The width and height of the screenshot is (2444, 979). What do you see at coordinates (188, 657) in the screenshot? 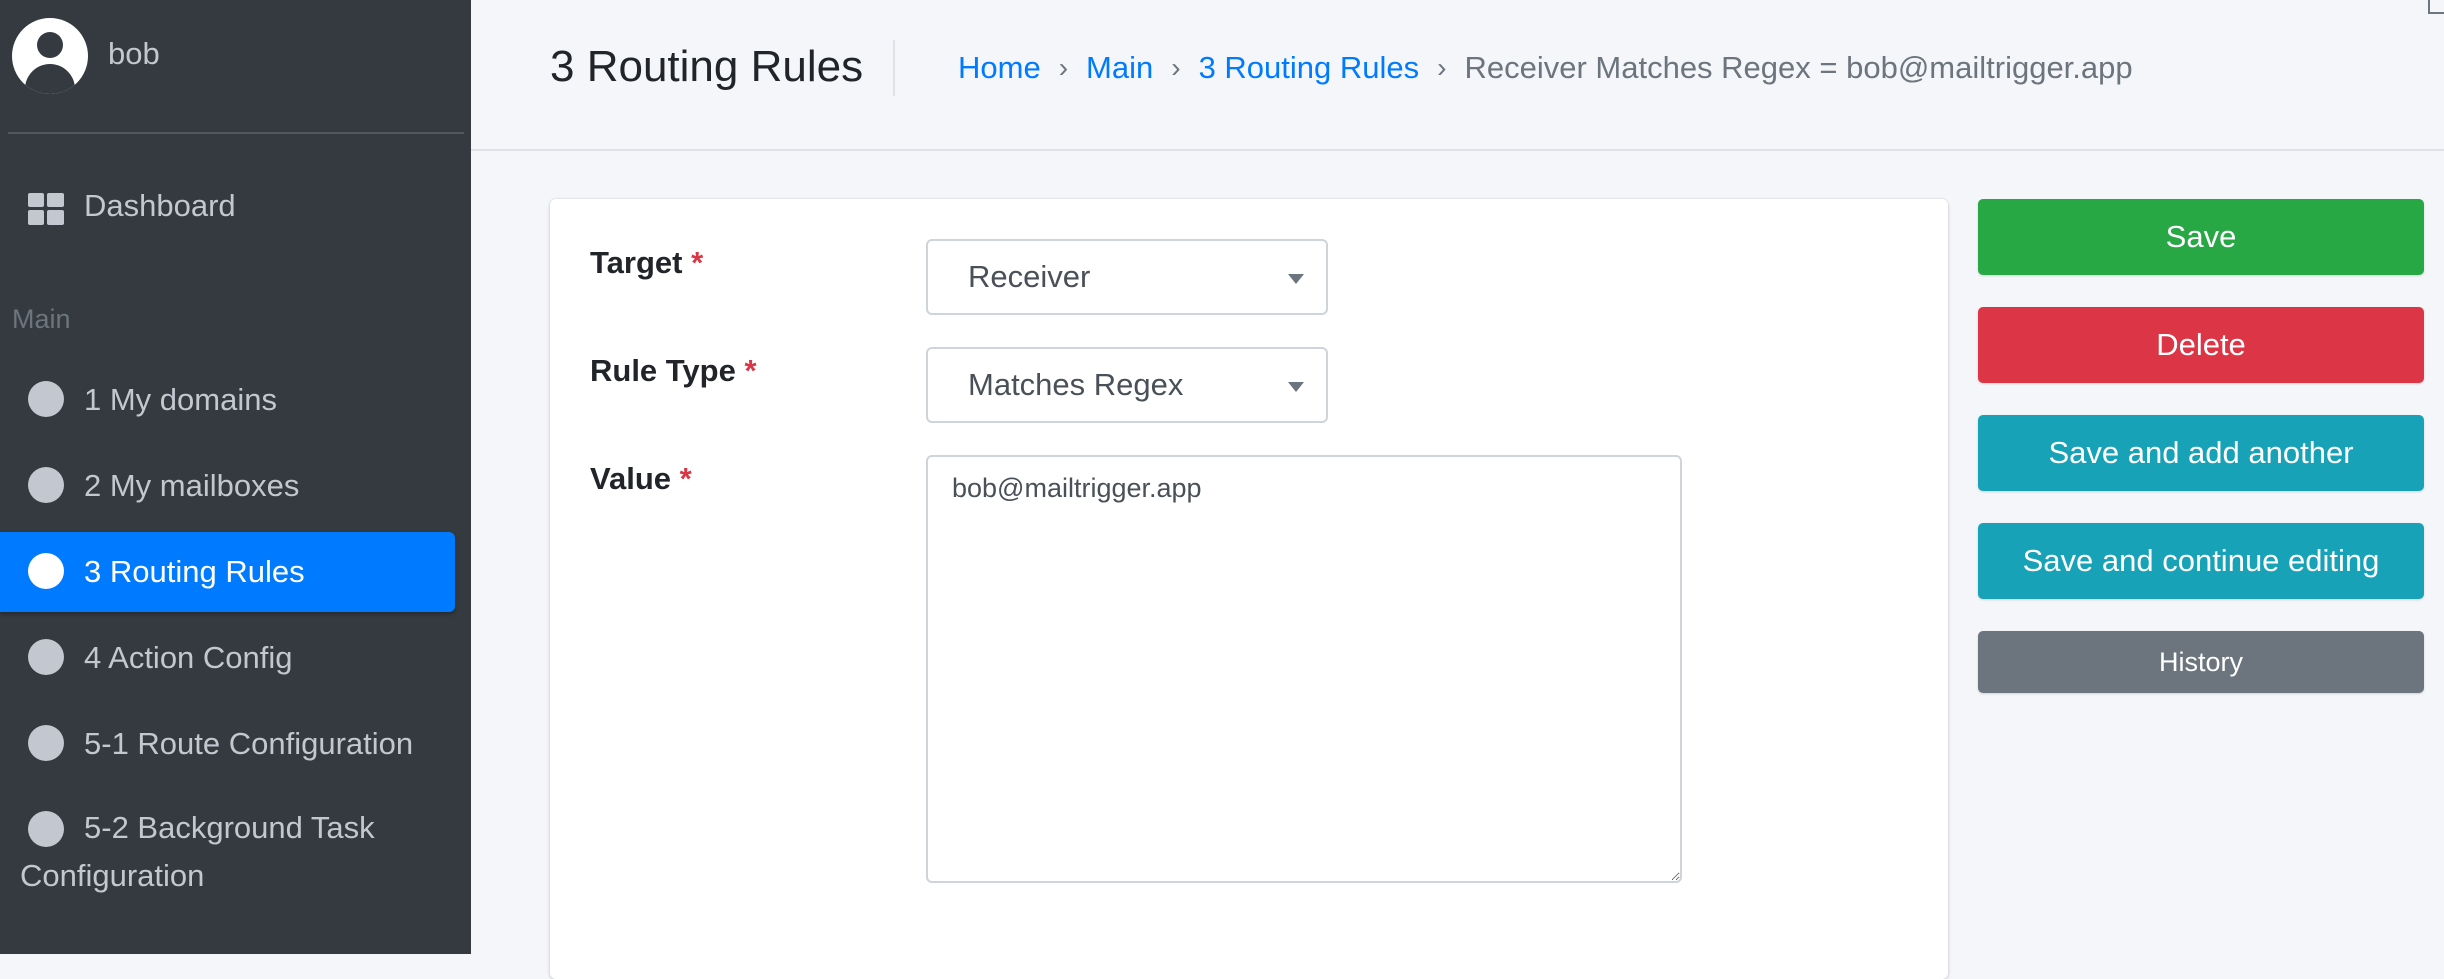
I see `sidebar-item-label: 4 Action Config` at bounding box center [188, 657].